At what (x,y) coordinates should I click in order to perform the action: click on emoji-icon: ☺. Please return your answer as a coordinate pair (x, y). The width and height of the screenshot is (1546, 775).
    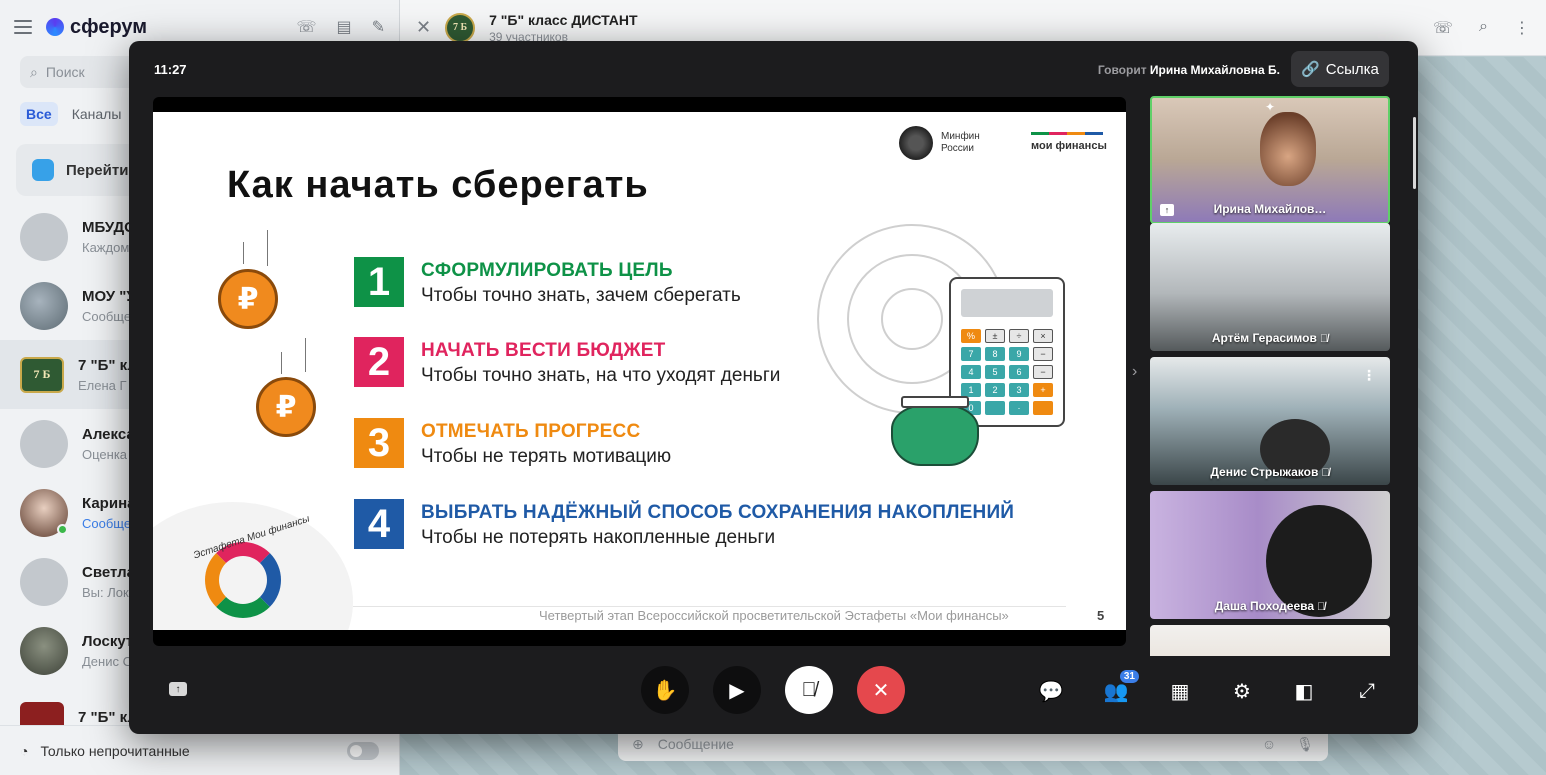
    Looking at the image, I should click on (1269, 744).